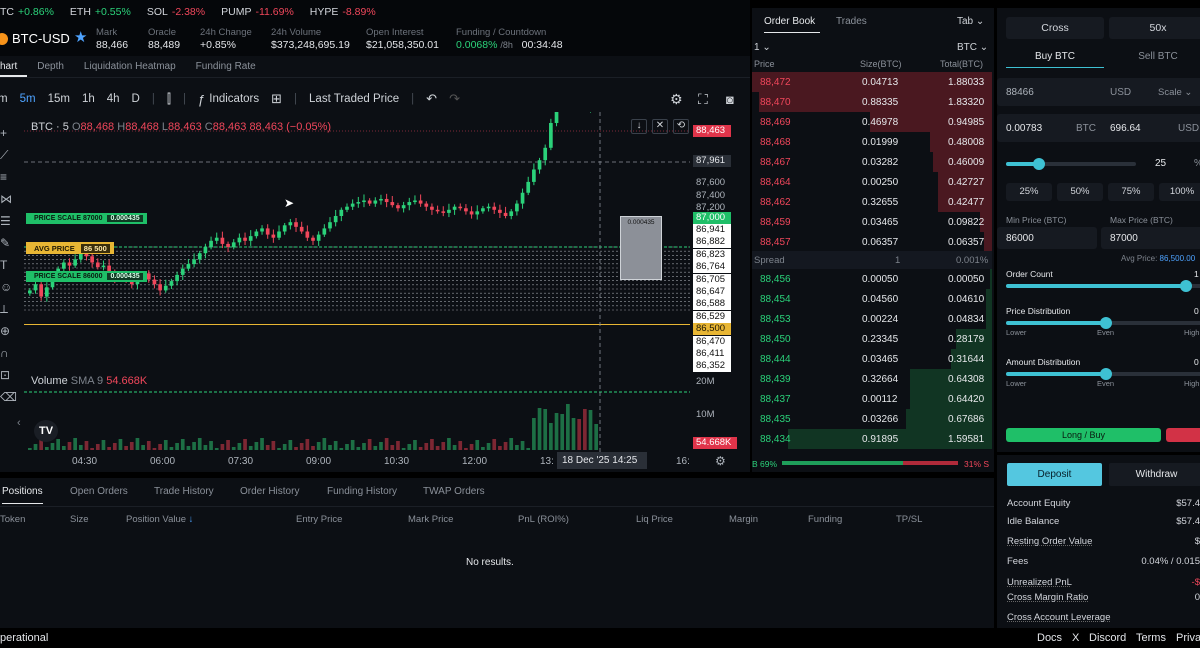  What do you see at coordinates (276, 99) in the screenshot?
I see `layout-grid-icon: ⊞` at bounding box center [276, 99].